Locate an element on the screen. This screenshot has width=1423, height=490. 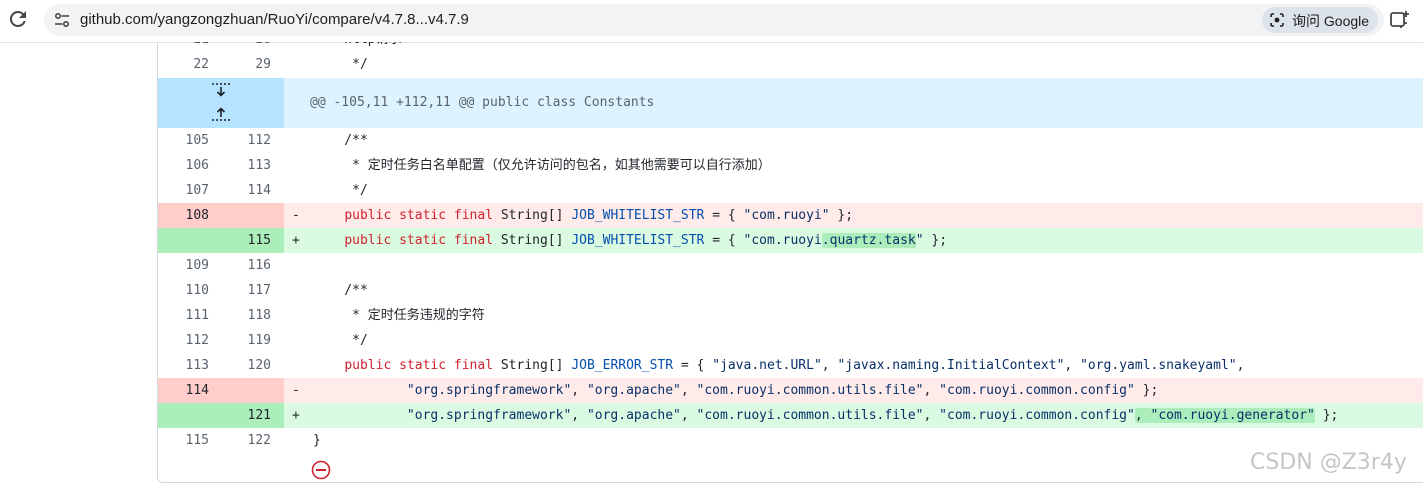
context-line: 112 119 */ is located at coordinates (790, 340).